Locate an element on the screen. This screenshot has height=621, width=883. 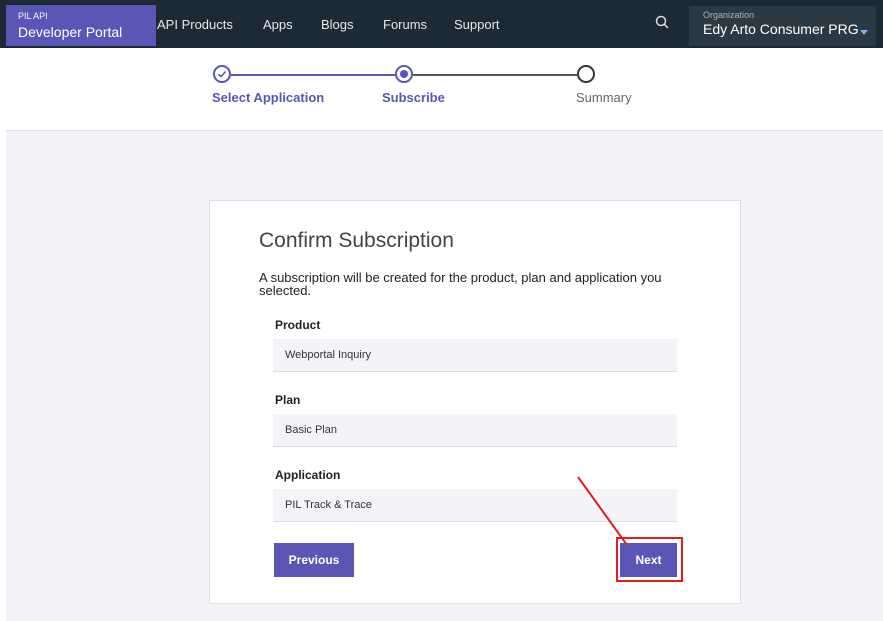
product-label: Product is located at coordinates (298, 325).